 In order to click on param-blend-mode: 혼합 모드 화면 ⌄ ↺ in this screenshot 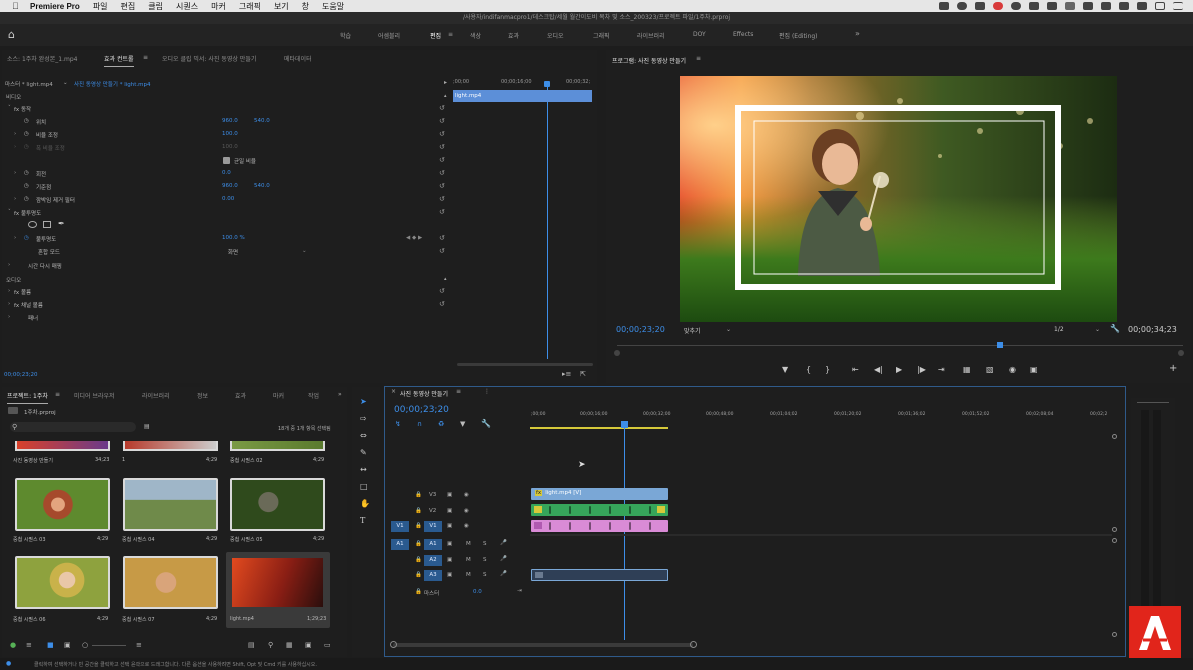, I will do `click(227, 251)`.